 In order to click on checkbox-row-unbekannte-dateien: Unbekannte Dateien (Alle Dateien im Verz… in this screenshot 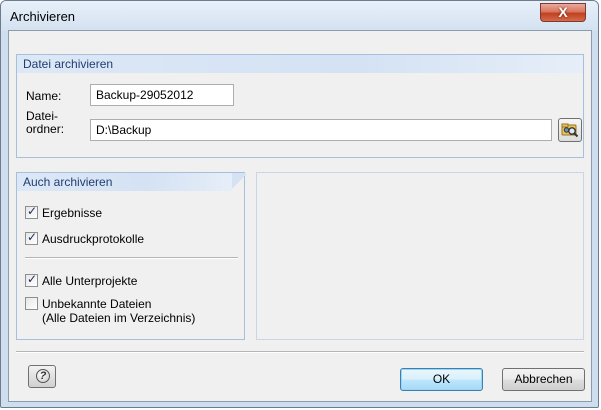, I will do `click(132, 312)`.